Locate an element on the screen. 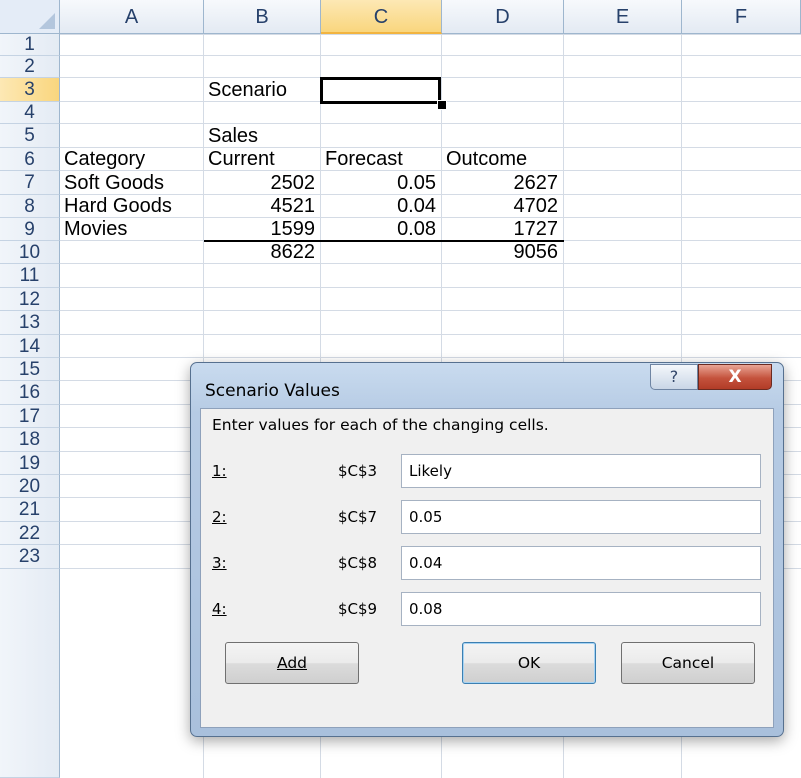 This screenshot has width=801, height=778. cell-b6: Current is located at coordinates (261, 159).